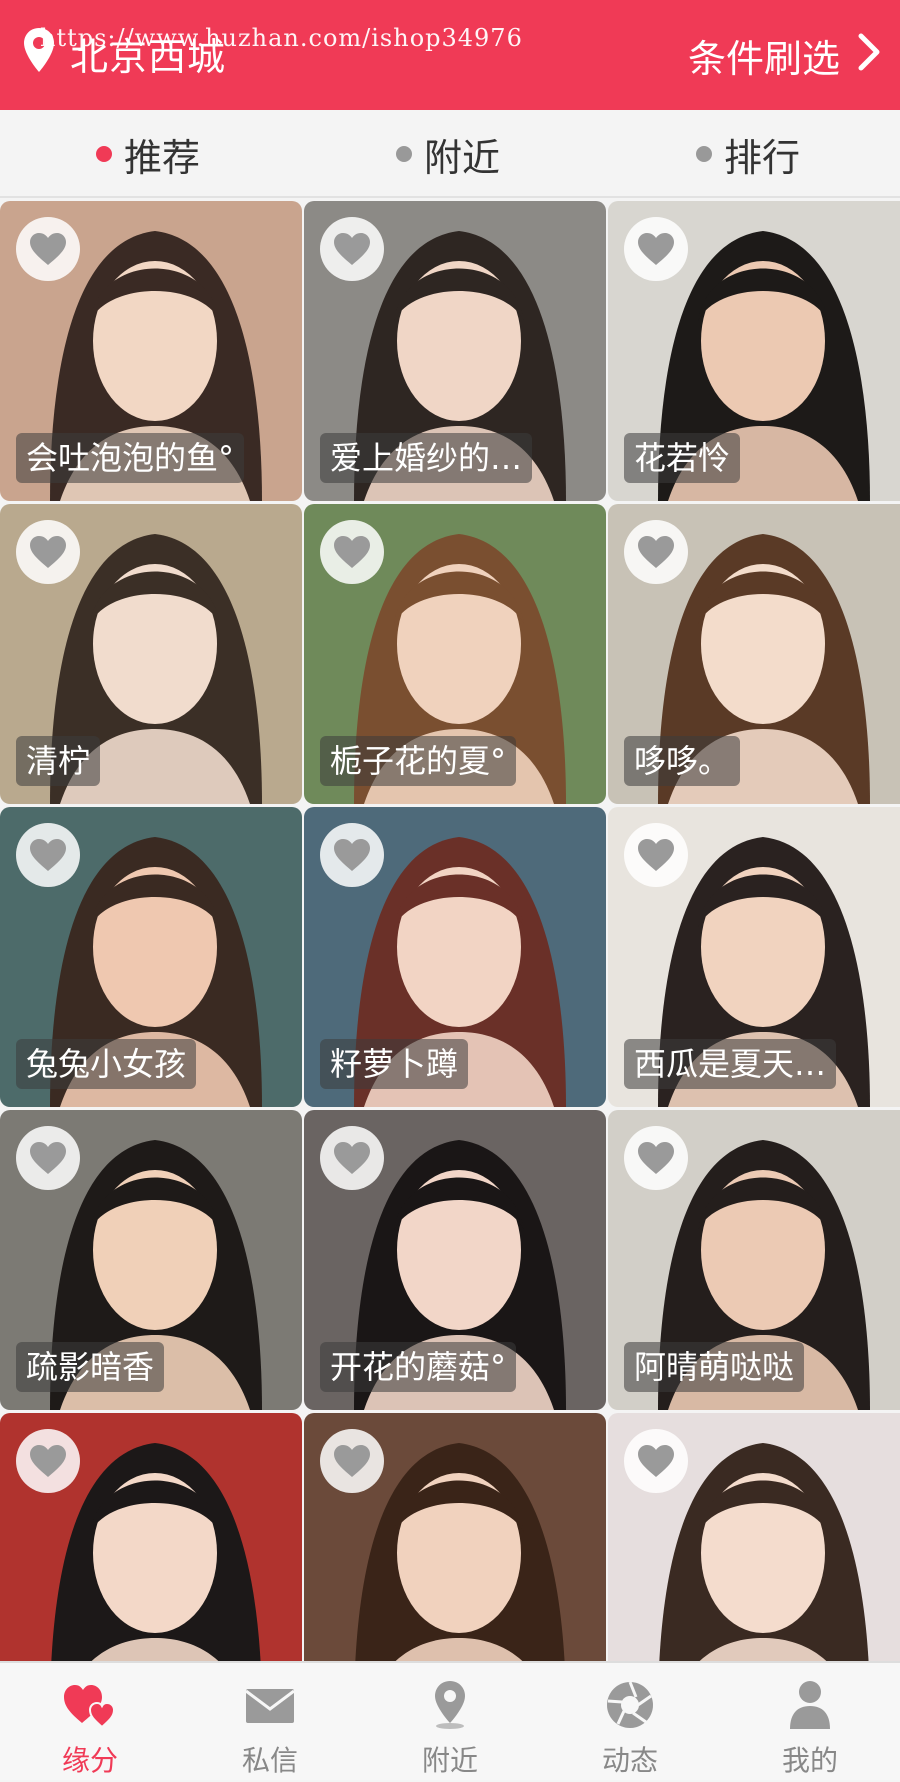 The image size is (900, 1782). What do you see at coordinates (162, 157) in the screenshot?
I see `tab-label: 推荐` at bounding box center [162, 157].